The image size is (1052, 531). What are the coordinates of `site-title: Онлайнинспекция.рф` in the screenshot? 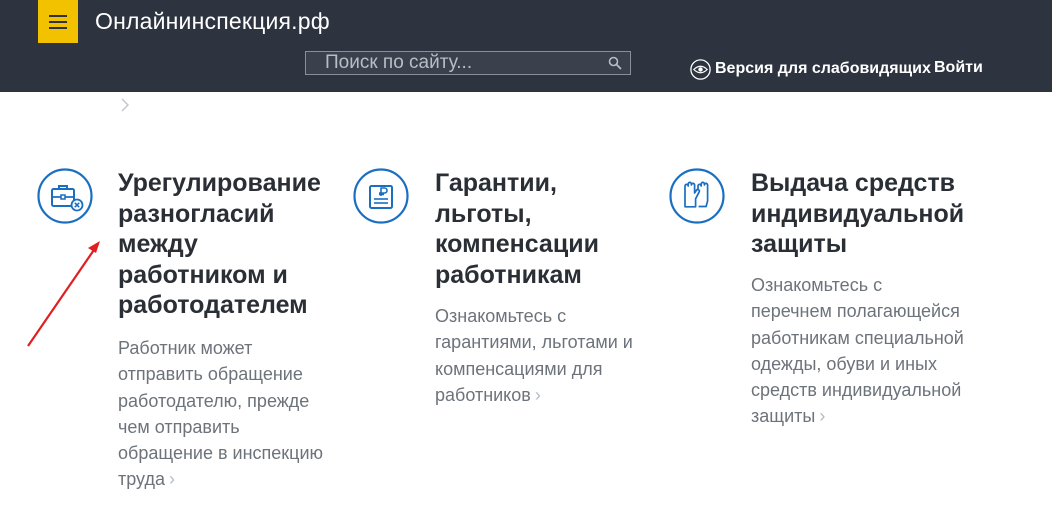 It's located at (212, 21).